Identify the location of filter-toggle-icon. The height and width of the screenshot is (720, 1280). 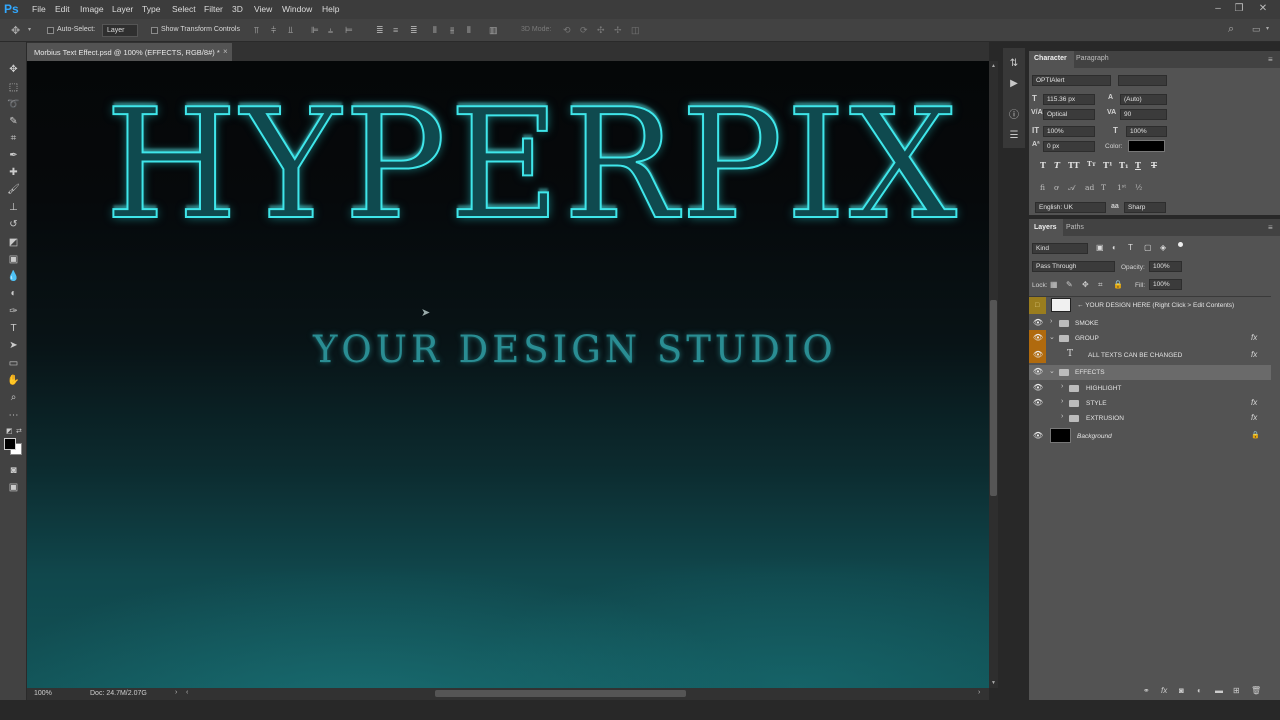
(1180, 244).